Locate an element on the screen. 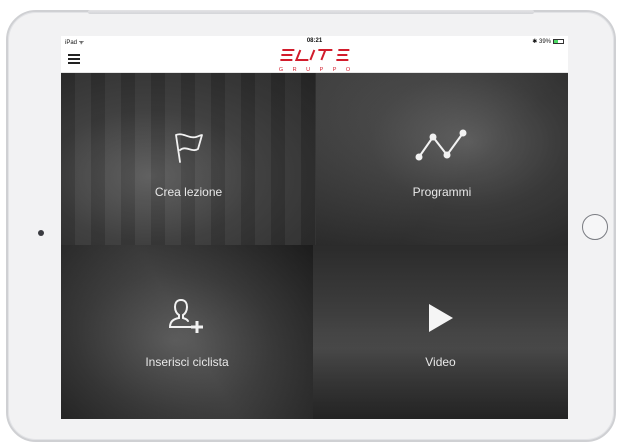 This screenshot has width=620, height=442. app-header: G R U P P O is located at coordinates (314, 59).